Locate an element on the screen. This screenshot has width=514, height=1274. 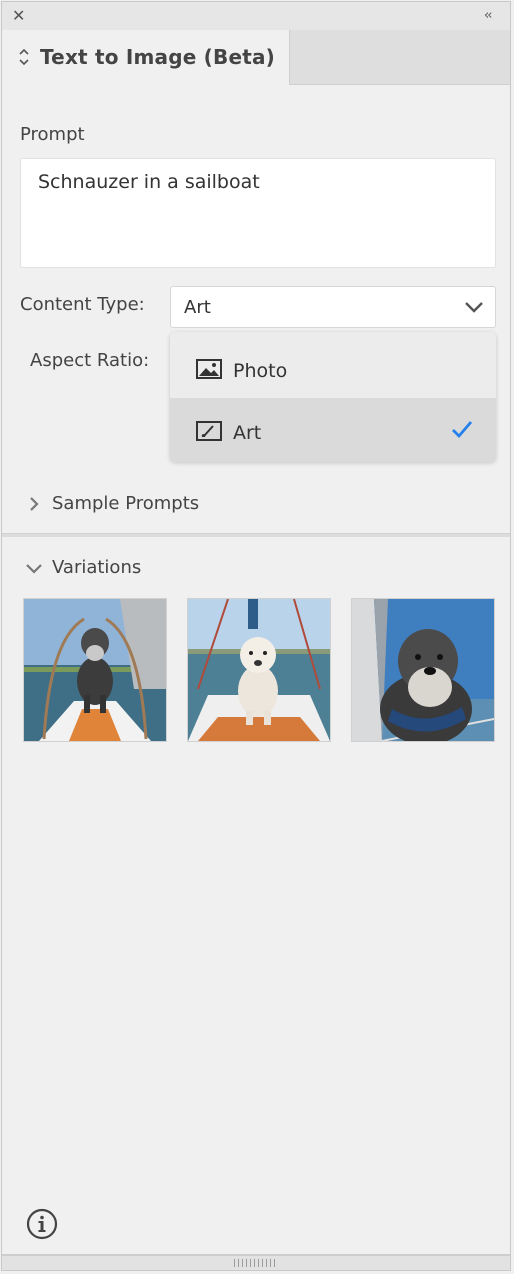
sample-prompts-label: Sample Prompts is located at coordinates (126, 503).